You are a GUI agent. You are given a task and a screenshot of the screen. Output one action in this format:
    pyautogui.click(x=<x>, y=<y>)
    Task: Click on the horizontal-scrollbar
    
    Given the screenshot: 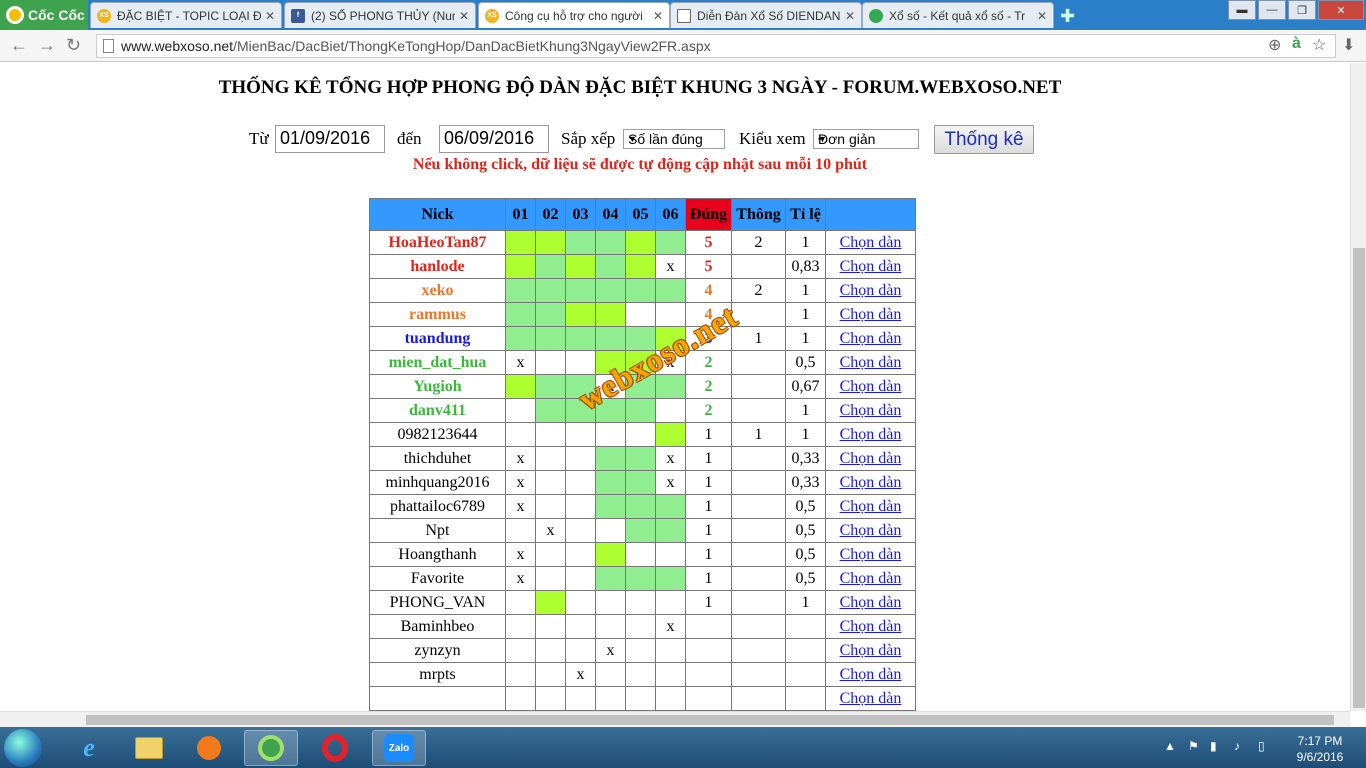 What is the action you would take?
    pyautogui.click(x=675, y=719)
    